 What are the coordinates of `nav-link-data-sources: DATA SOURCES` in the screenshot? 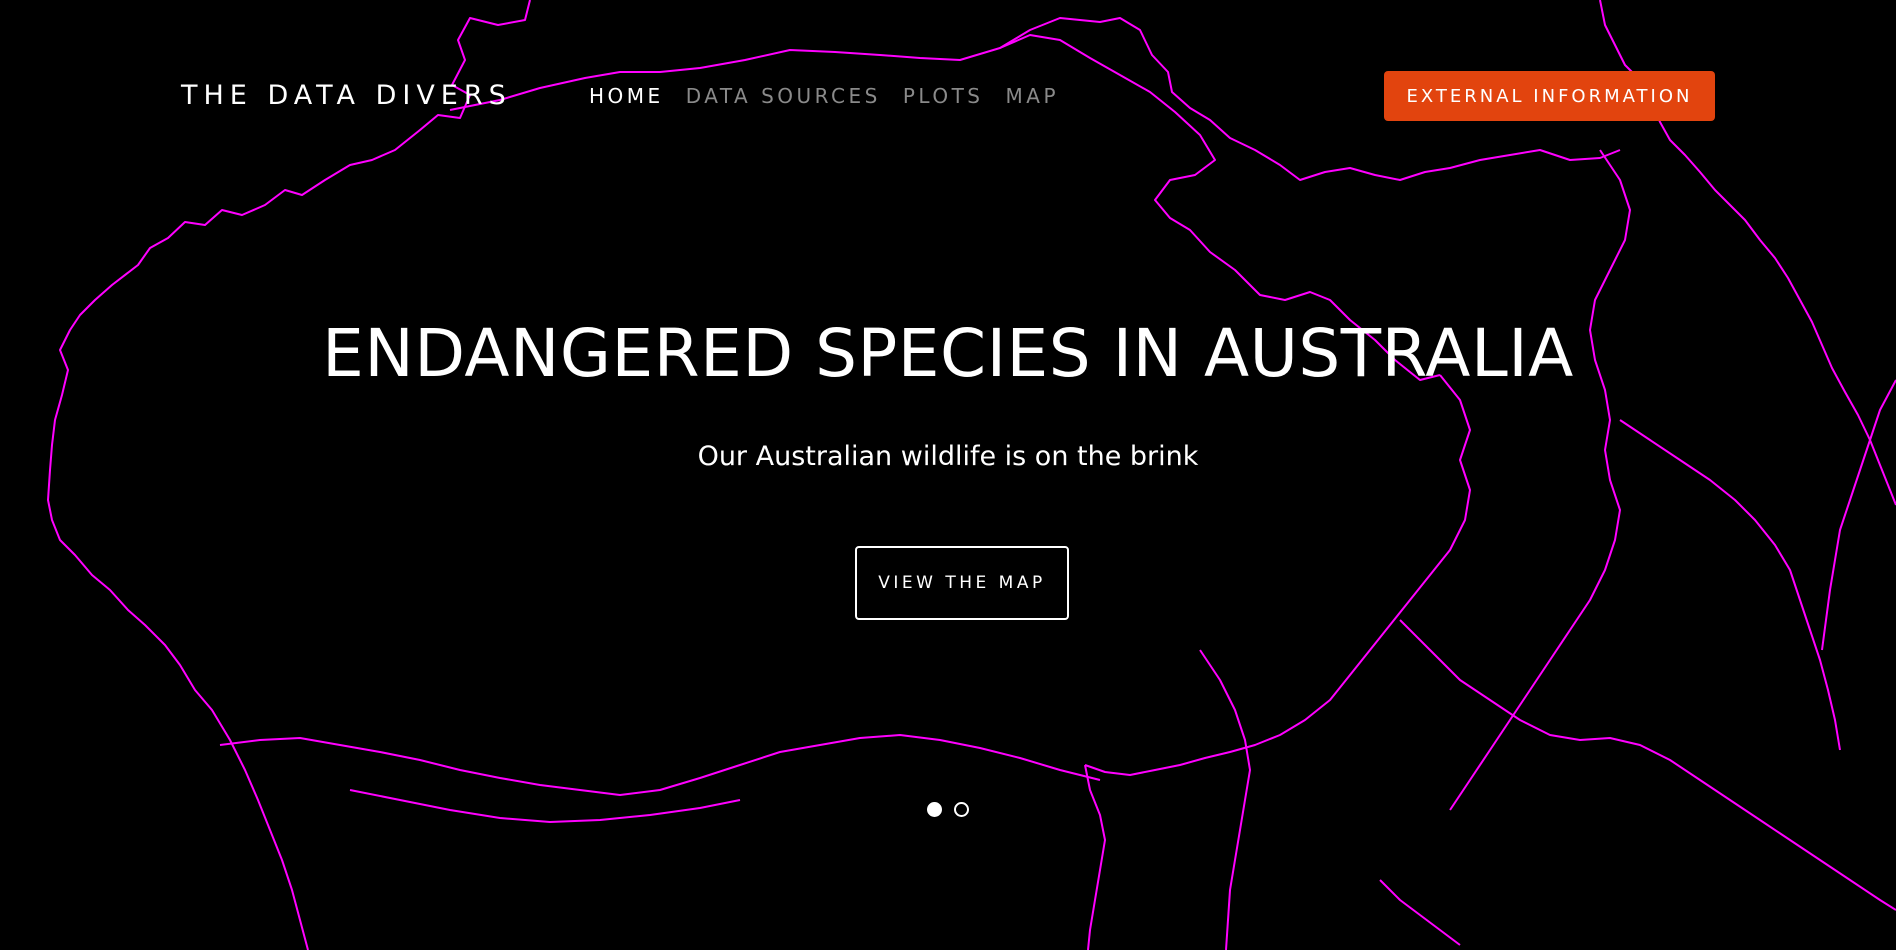 It's located at (783, 96).